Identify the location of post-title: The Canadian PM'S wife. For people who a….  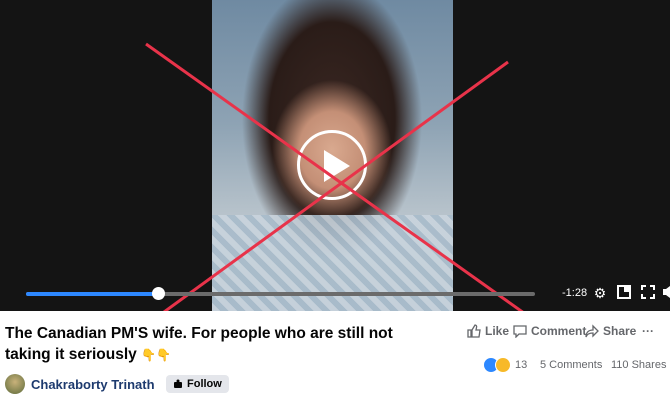
(230, 344).